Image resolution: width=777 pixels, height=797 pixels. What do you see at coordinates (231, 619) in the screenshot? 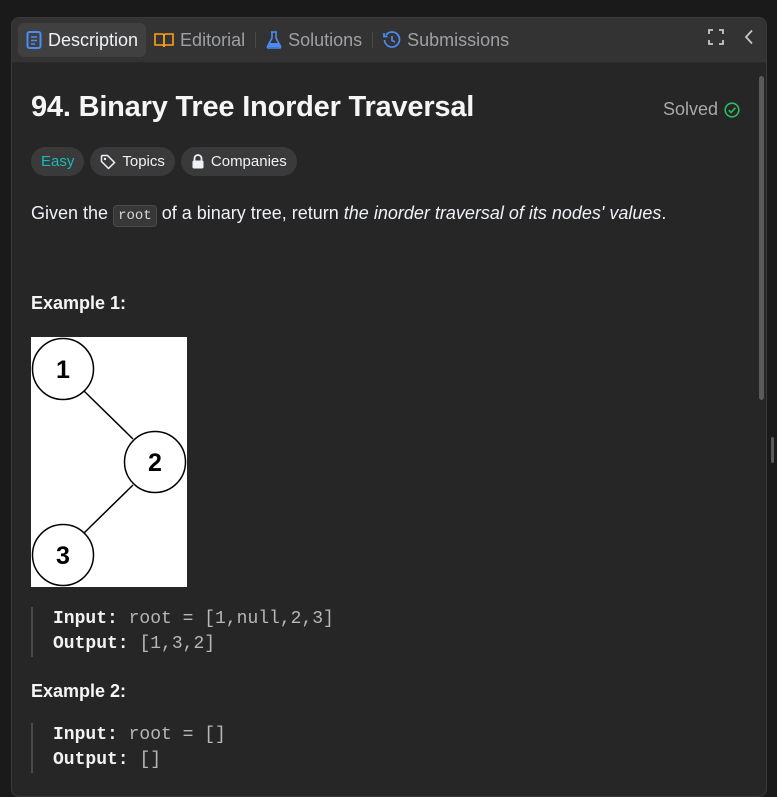
I see `input-value: root = [1,null,2,3]` at bounding box center [231, 619].